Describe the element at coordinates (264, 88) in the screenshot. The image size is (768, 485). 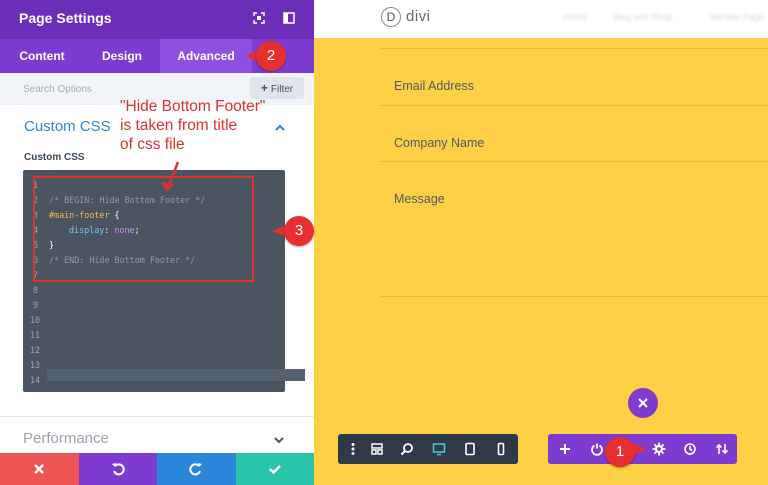
I see `plus-icon: +` at that location.